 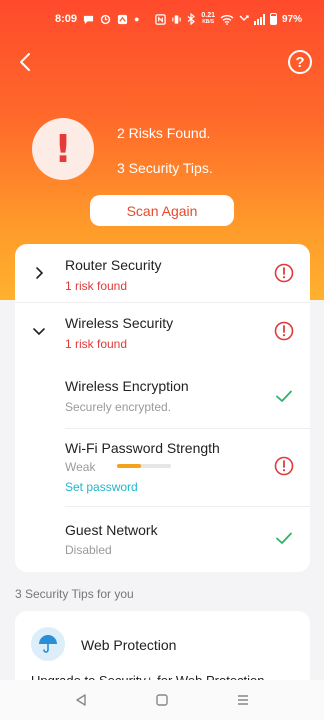 I want to click on item-status-text: Disabled, so click(x=88, y=550).